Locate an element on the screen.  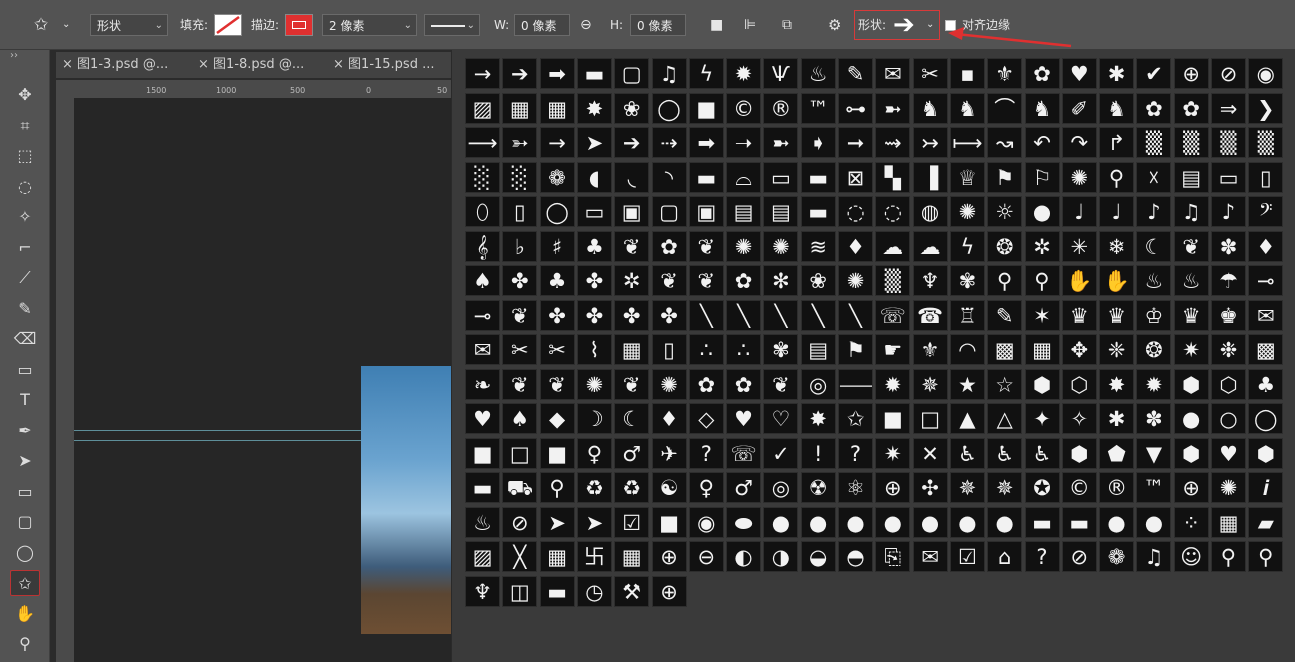
shape-swatch: ■ is located at coordinates (669, 522).